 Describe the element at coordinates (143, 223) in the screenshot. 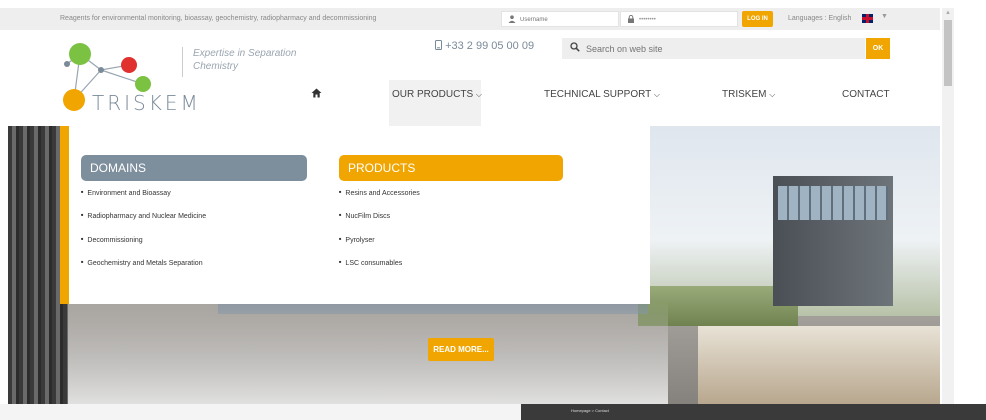

I see `domain-item: Radiopharmacy and Nuclear Medicine` at that location.